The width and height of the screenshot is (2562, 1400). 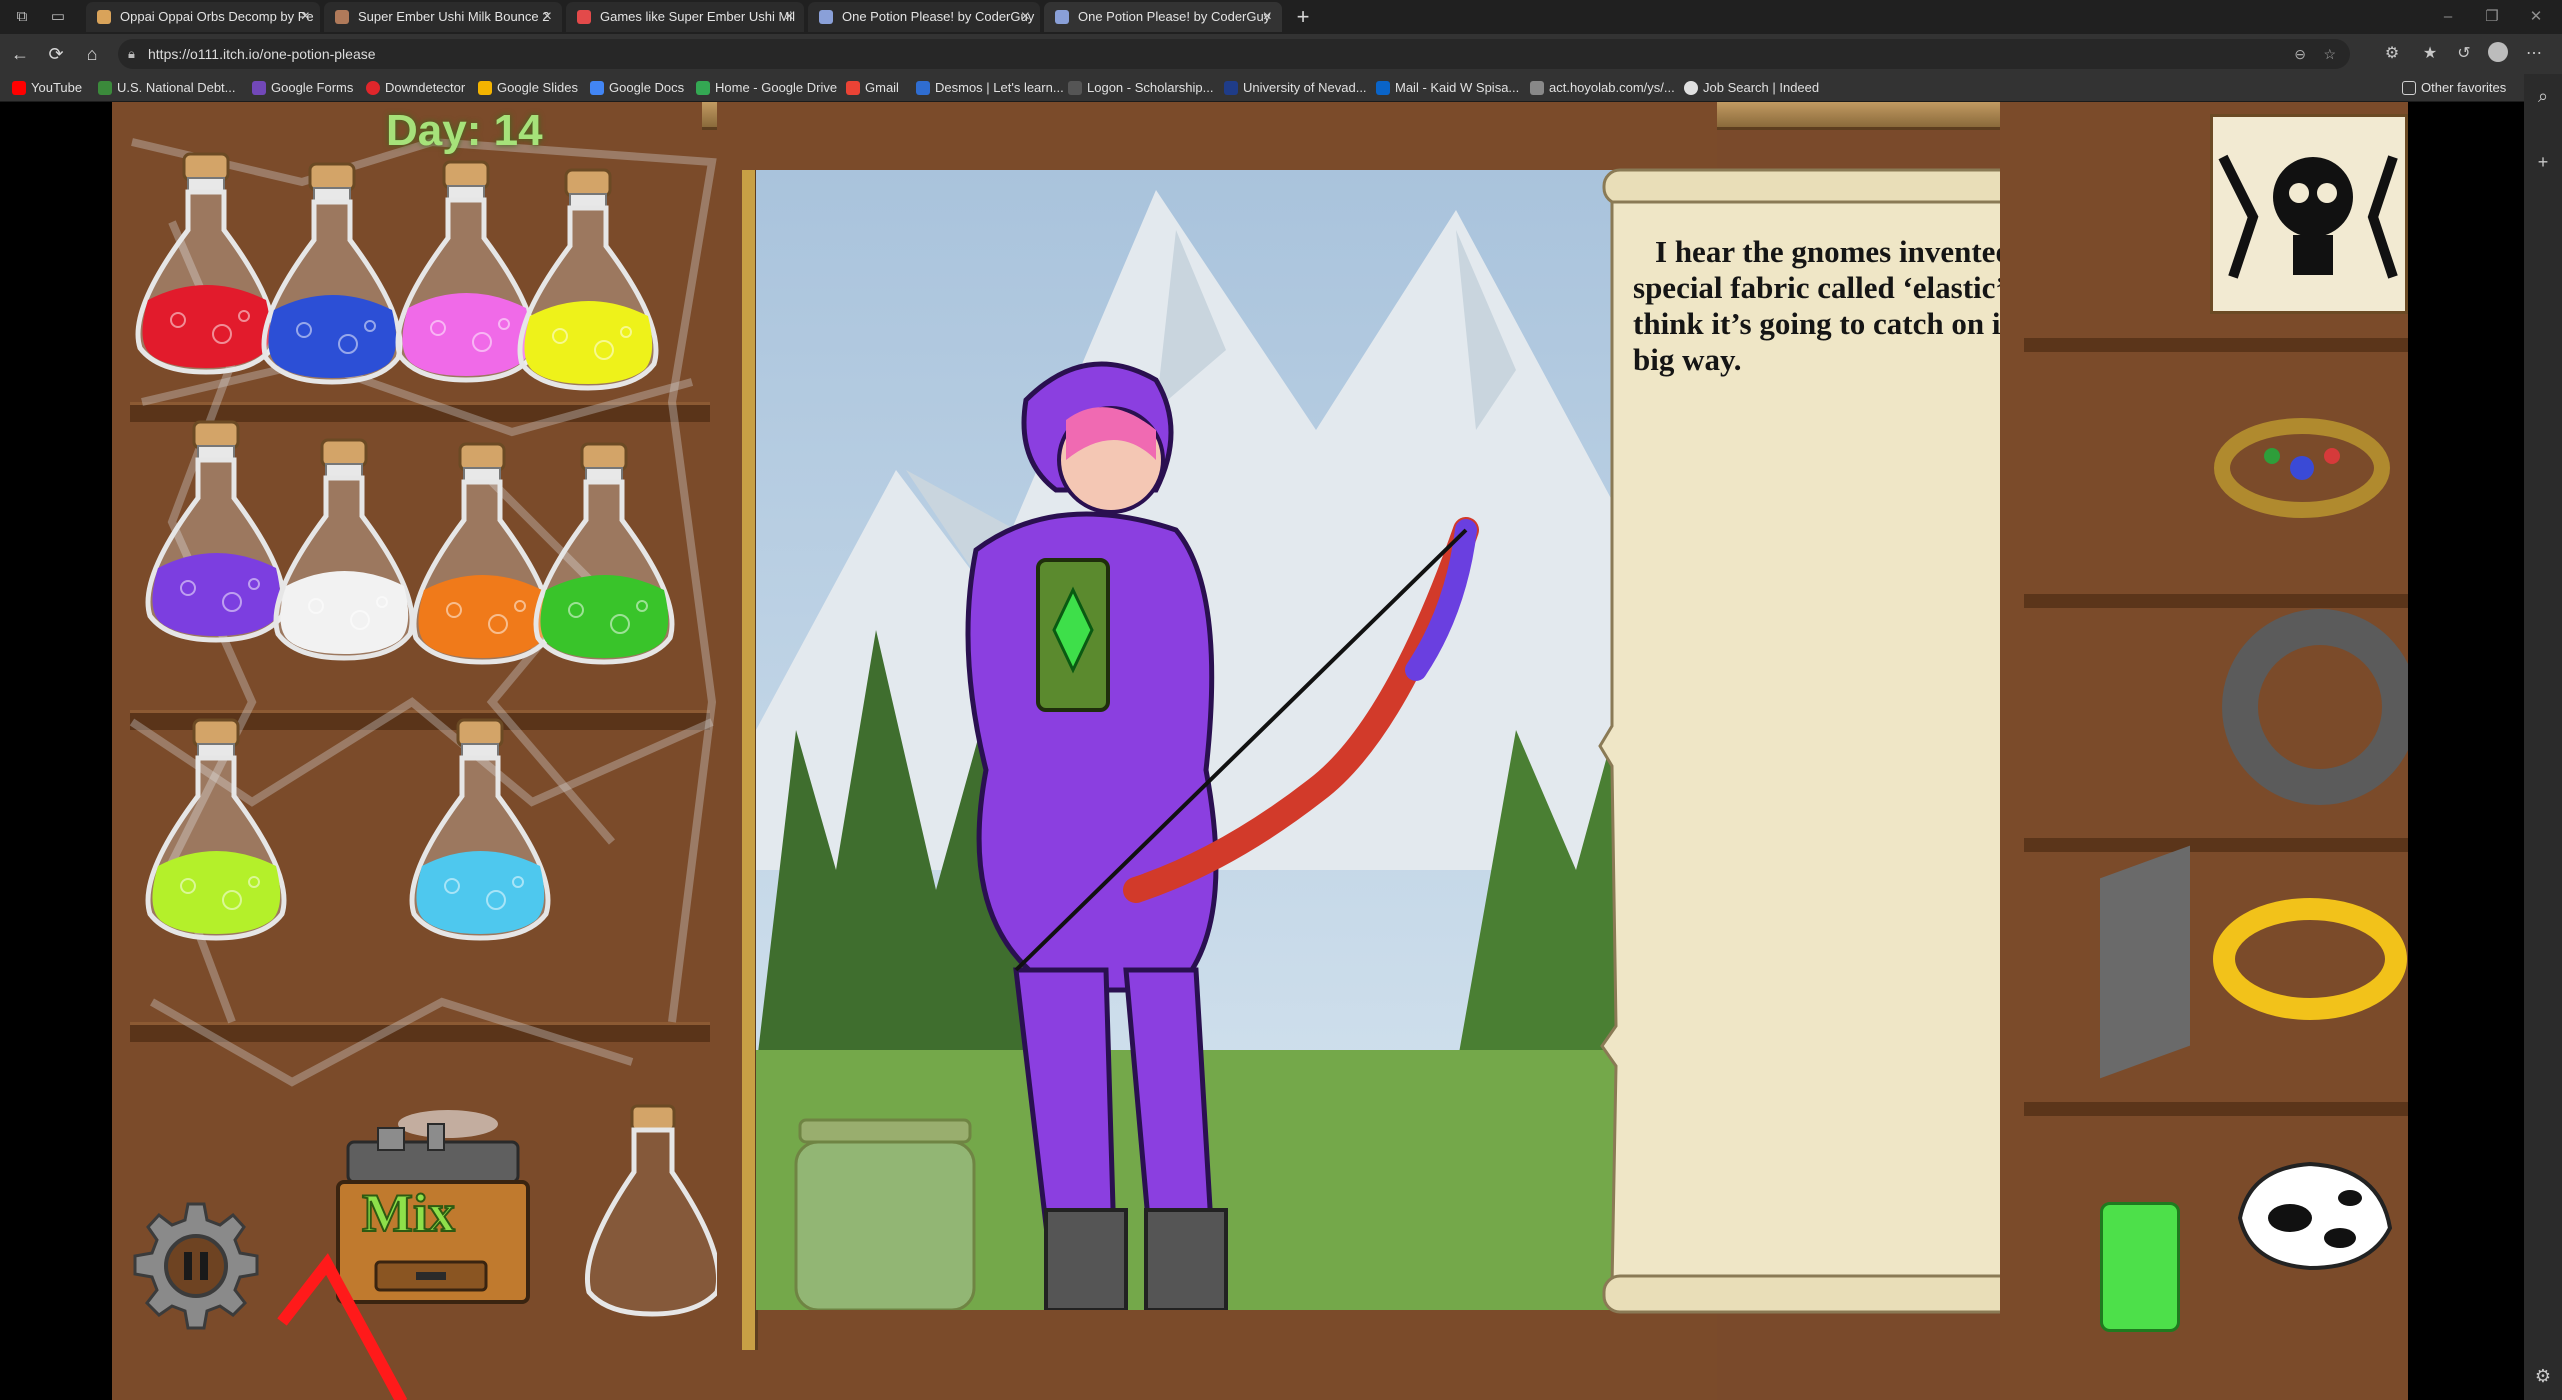 I want to click on bookmark-other-favorites: Other favorites, so click(x=2454, y=88).